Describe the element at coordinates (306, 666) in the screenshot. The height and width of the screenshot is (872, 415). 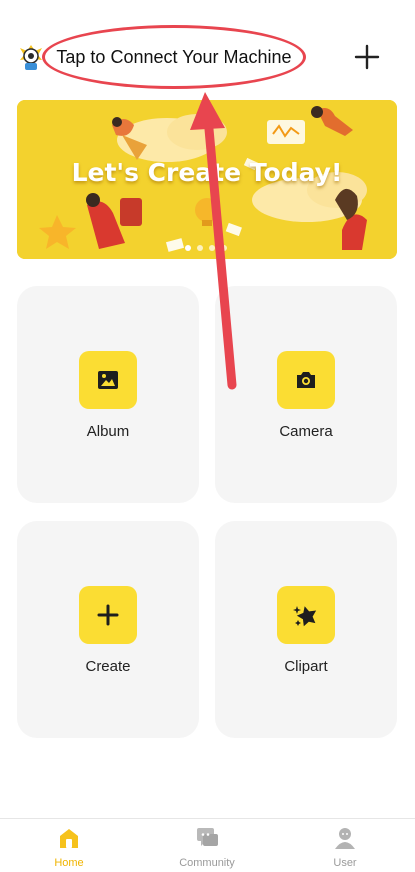
I see `clipart-label: Clipart` at that location.